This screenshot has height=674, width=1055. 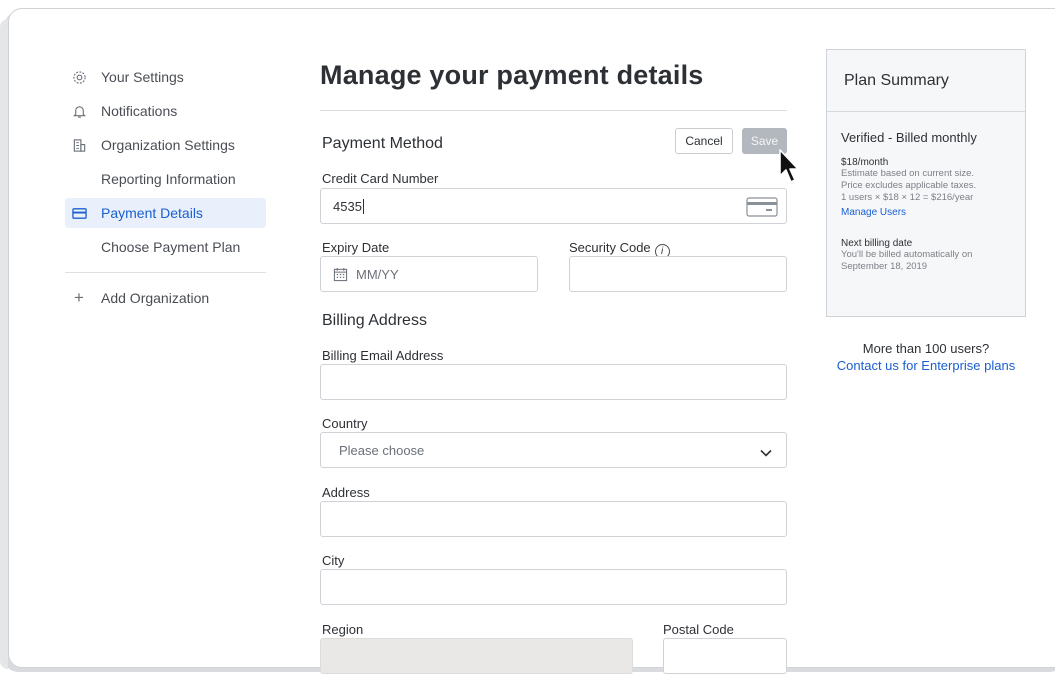 I want to click on estimate-line-1: Estimate based on current size., so click(x=908, y=173).